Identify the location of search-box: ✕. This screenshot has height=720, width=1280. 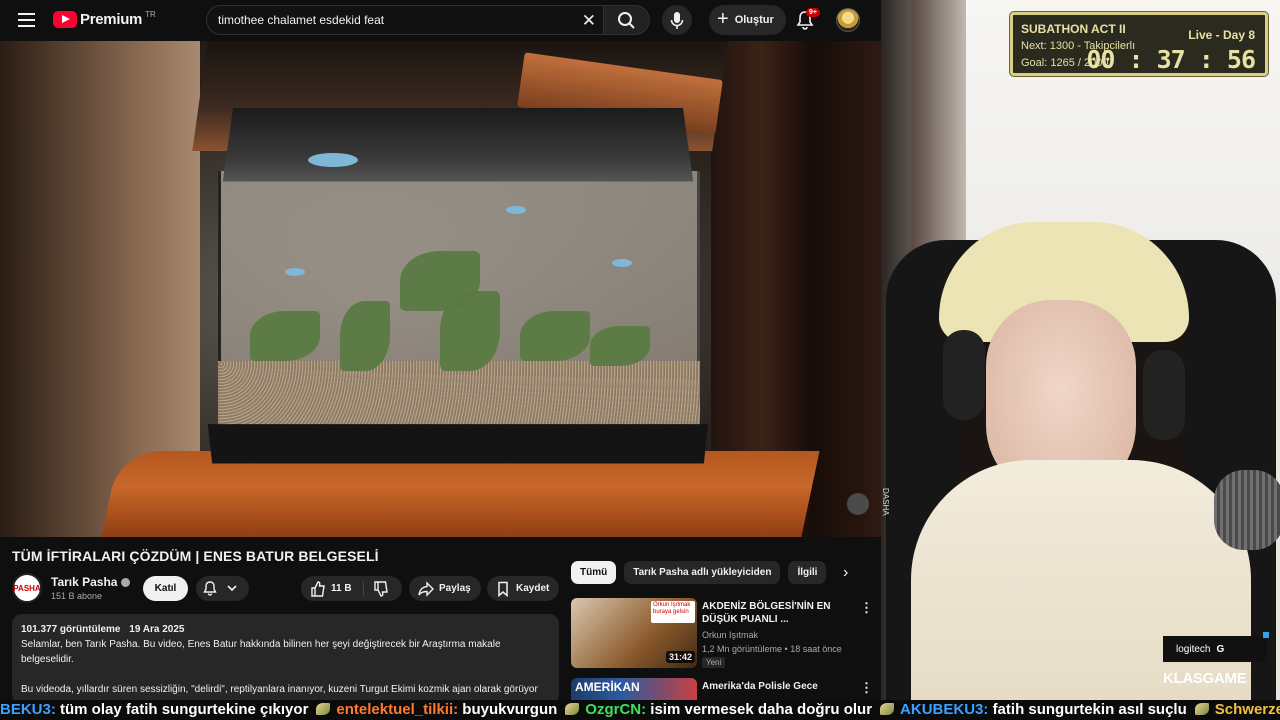
(405, 20).